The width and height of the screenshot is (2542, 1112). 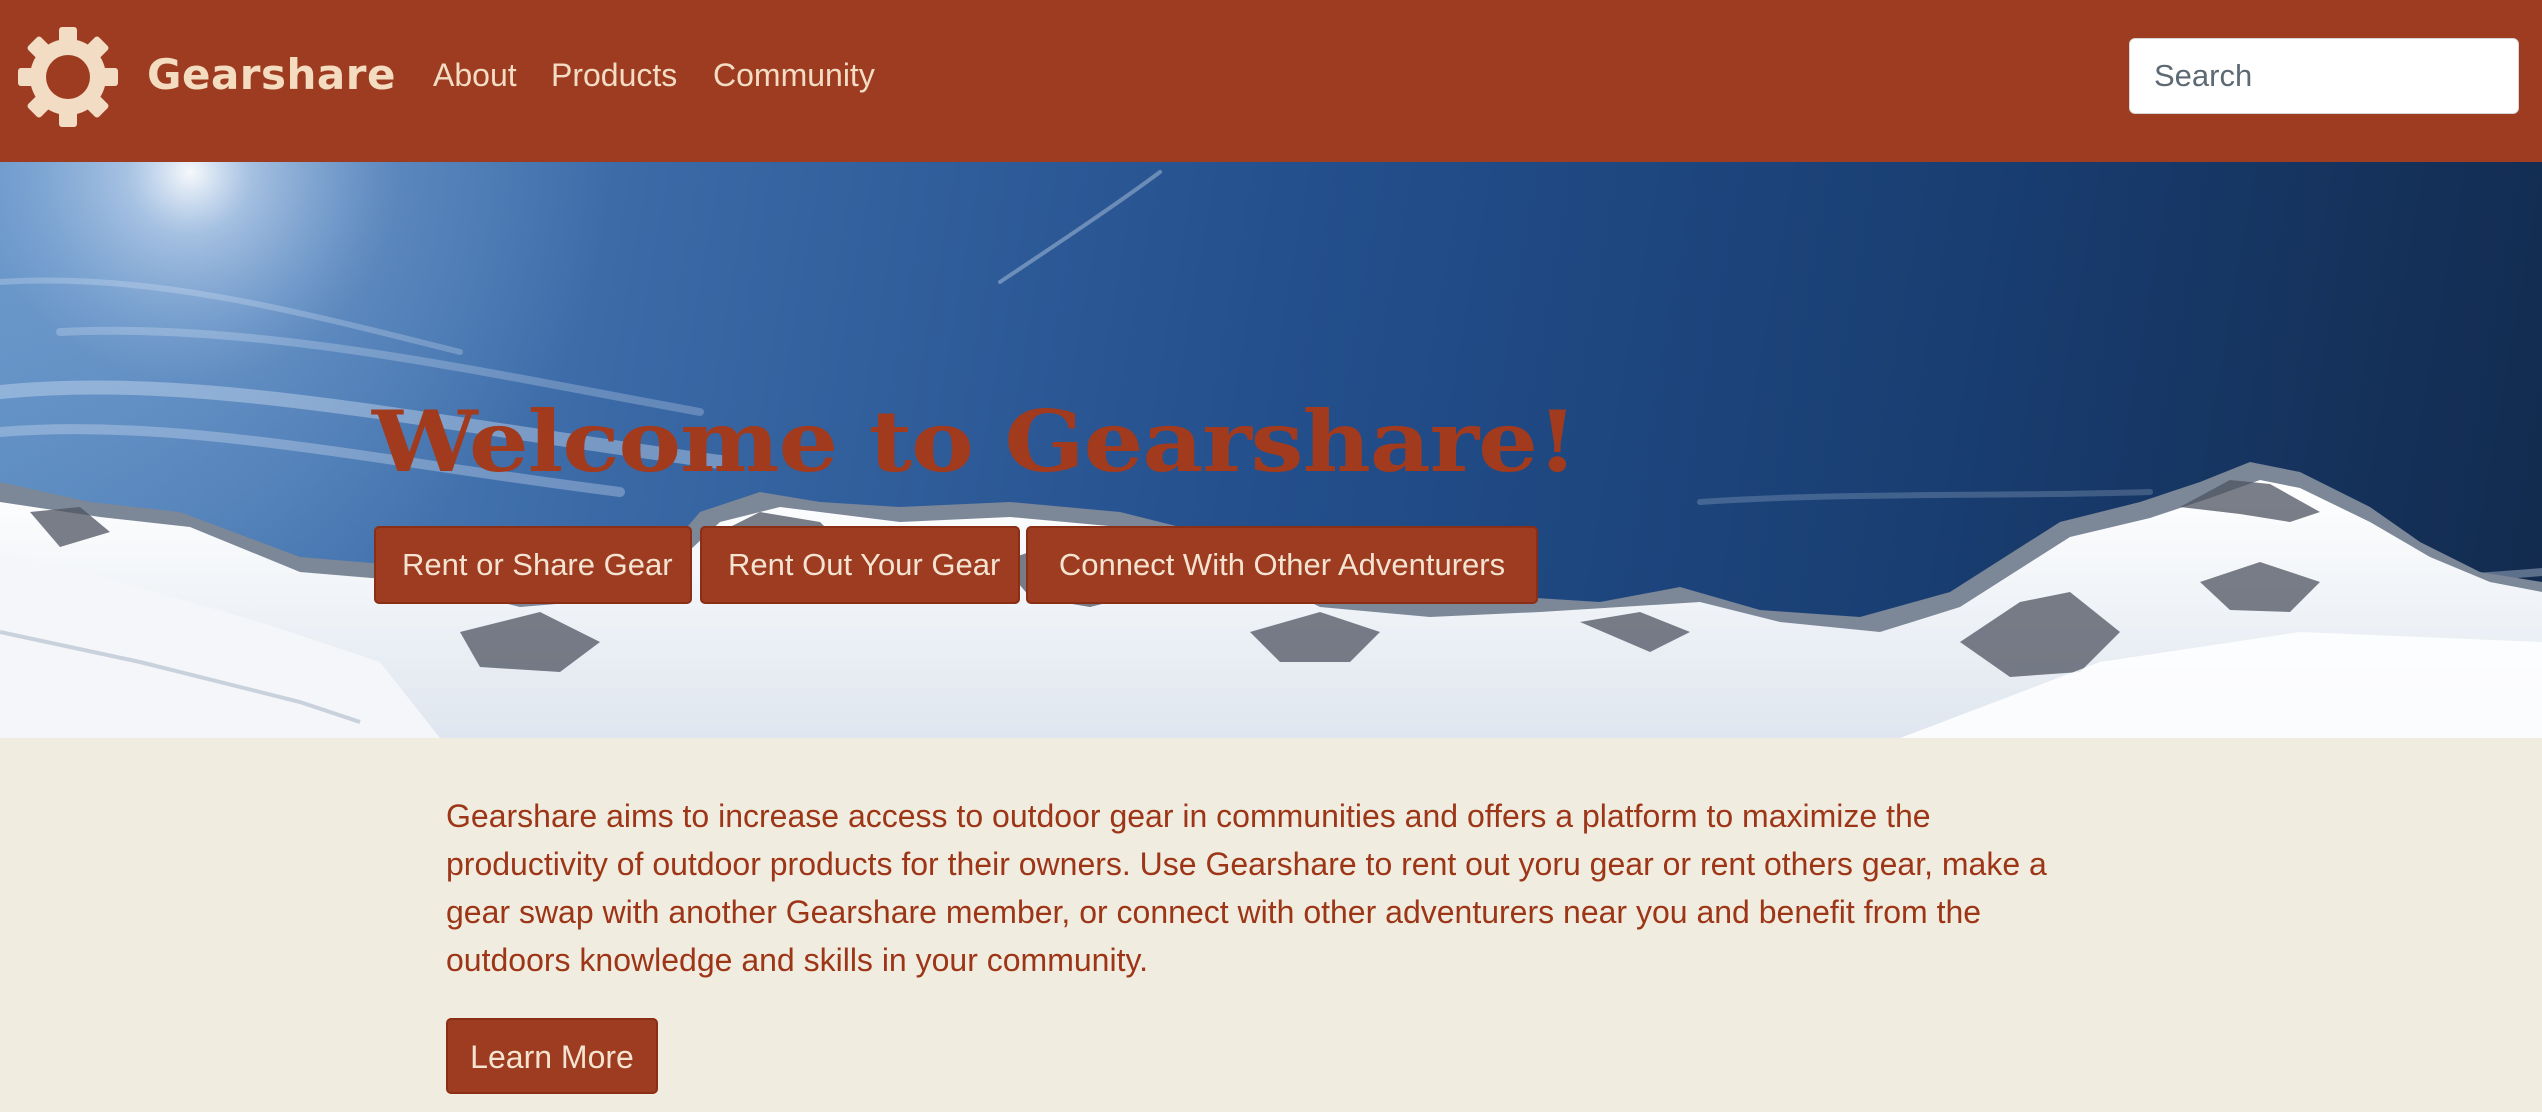 What do you see at coordinates (794, 75) in the screenshot?
I see `nav-link-community: Community` at bounding box center [794, 75].